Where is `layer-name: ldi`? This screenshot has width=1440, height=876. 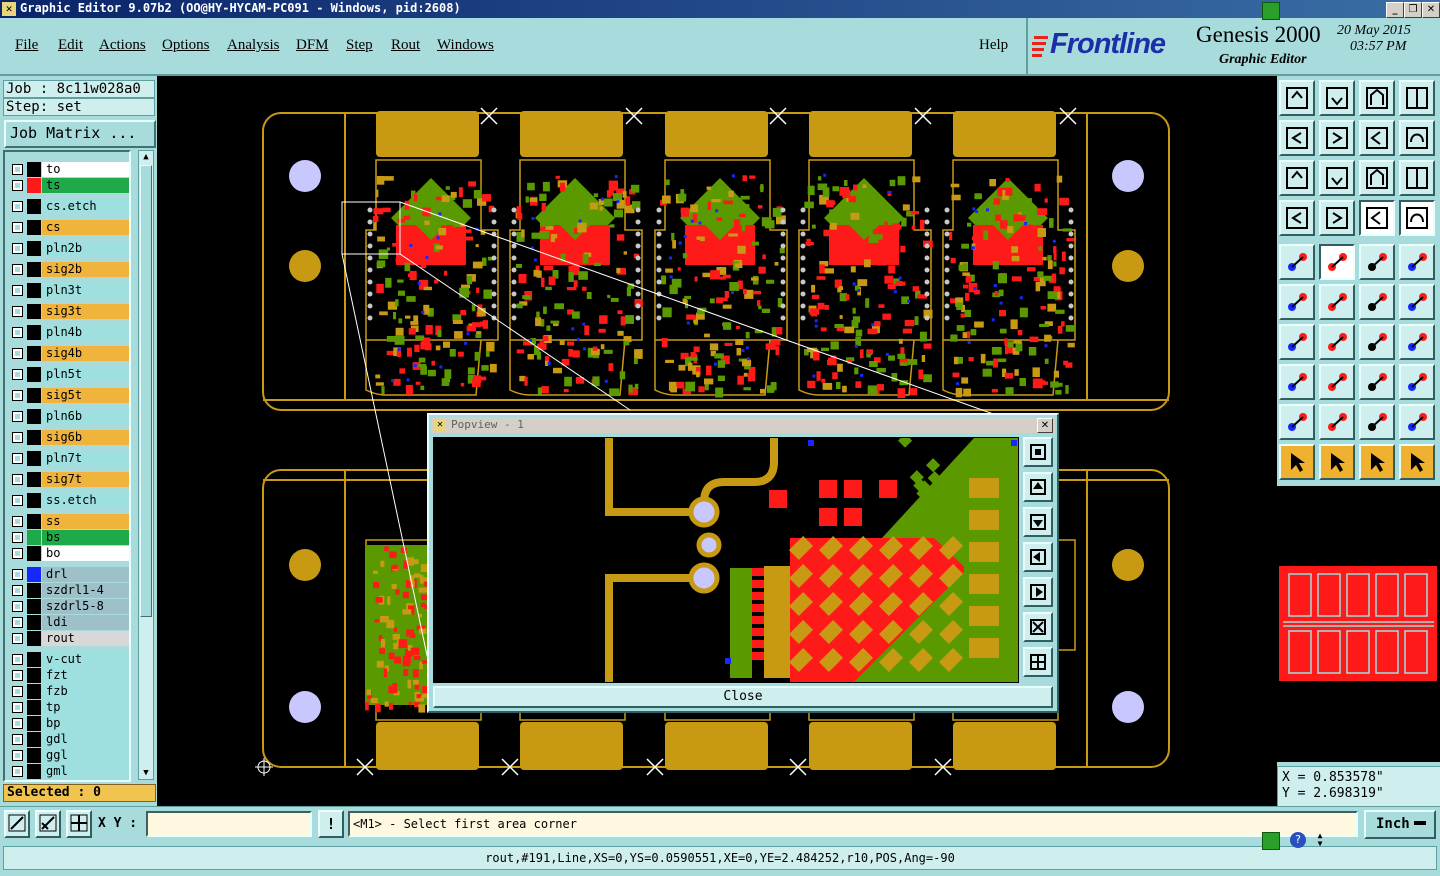
layer-name: ldi is located at coordinates (85, 622).